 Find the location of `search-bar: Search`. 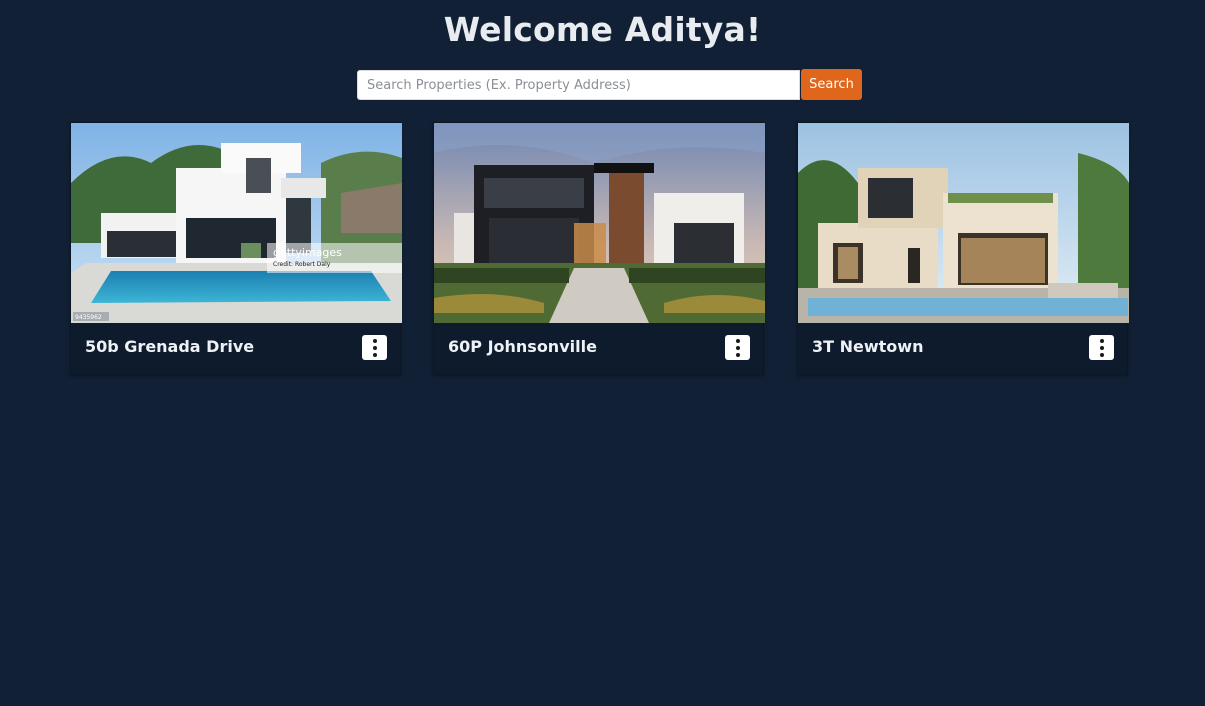

search-bar: Search is located at coordinates (609, 84).